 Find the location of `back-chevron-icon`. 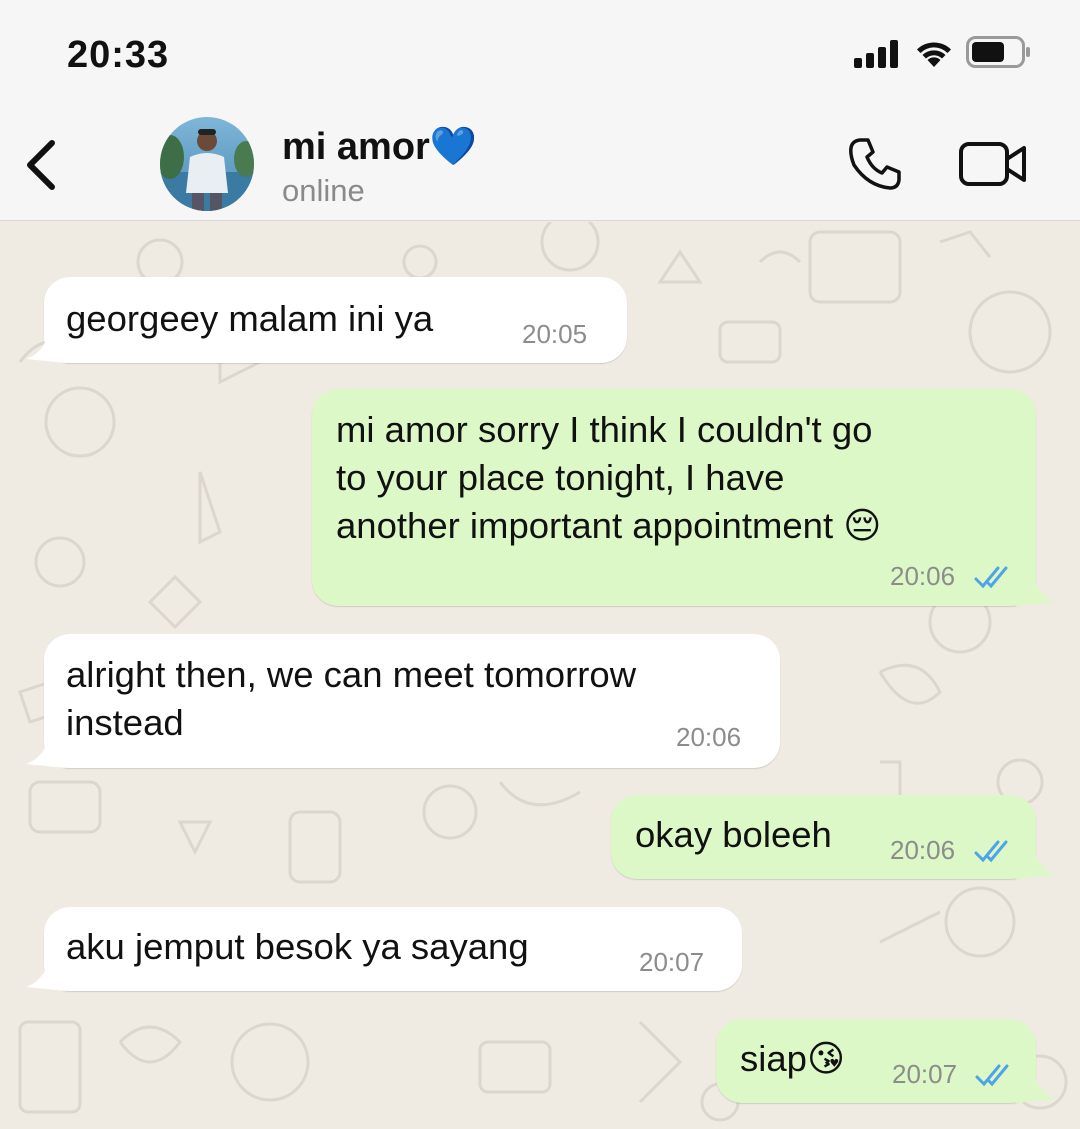

back-chevron-icon is located at coordinates (42, 165).